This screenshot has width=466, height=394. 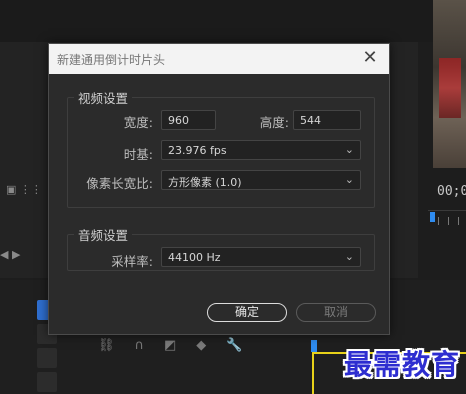 I want to click on dialog-titlebar: 新建通用倒计时片头 ✕, so click(x=219, y=59).